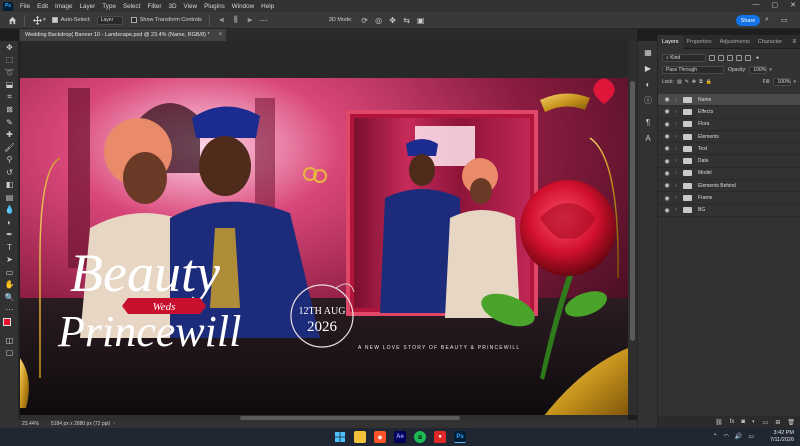 Image resolution: width=800 pixels, height=446 pixels. I want to click on blur-tool-icon: 💧, so click(9, 210).